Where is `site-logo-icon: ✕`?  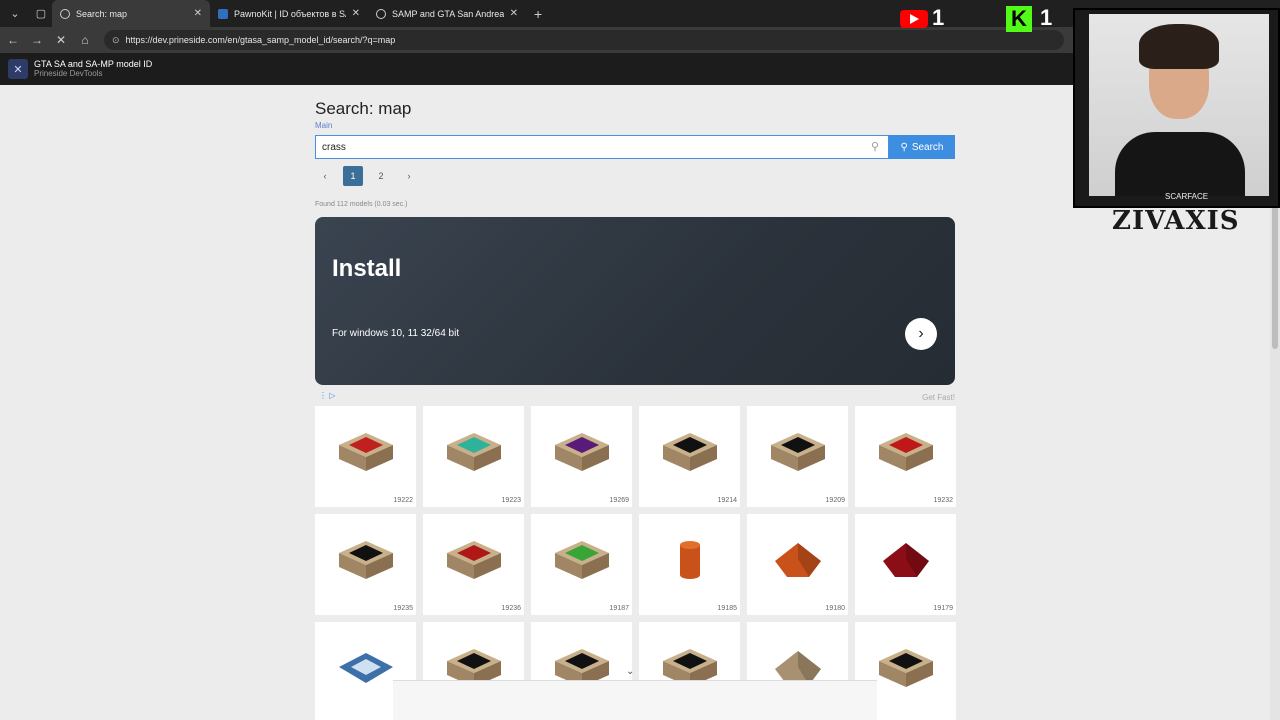
site-logo-icon: ✕ is located at coordinates (18, 69).